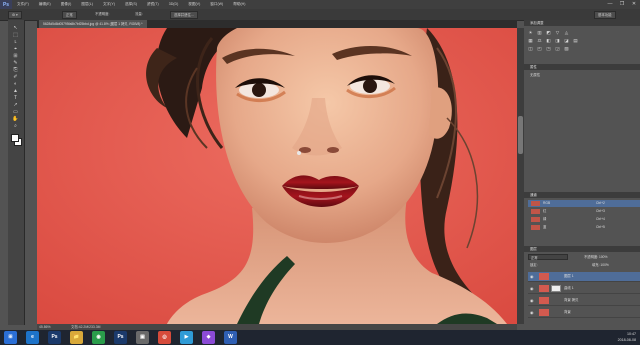 Image resolution: width=640 pixels, height=345 pixels. What do you see at coordinates (142, 337) in the screenshot?
I see `taskbar-app-icon: ▣` at bounding box center [142, 337].